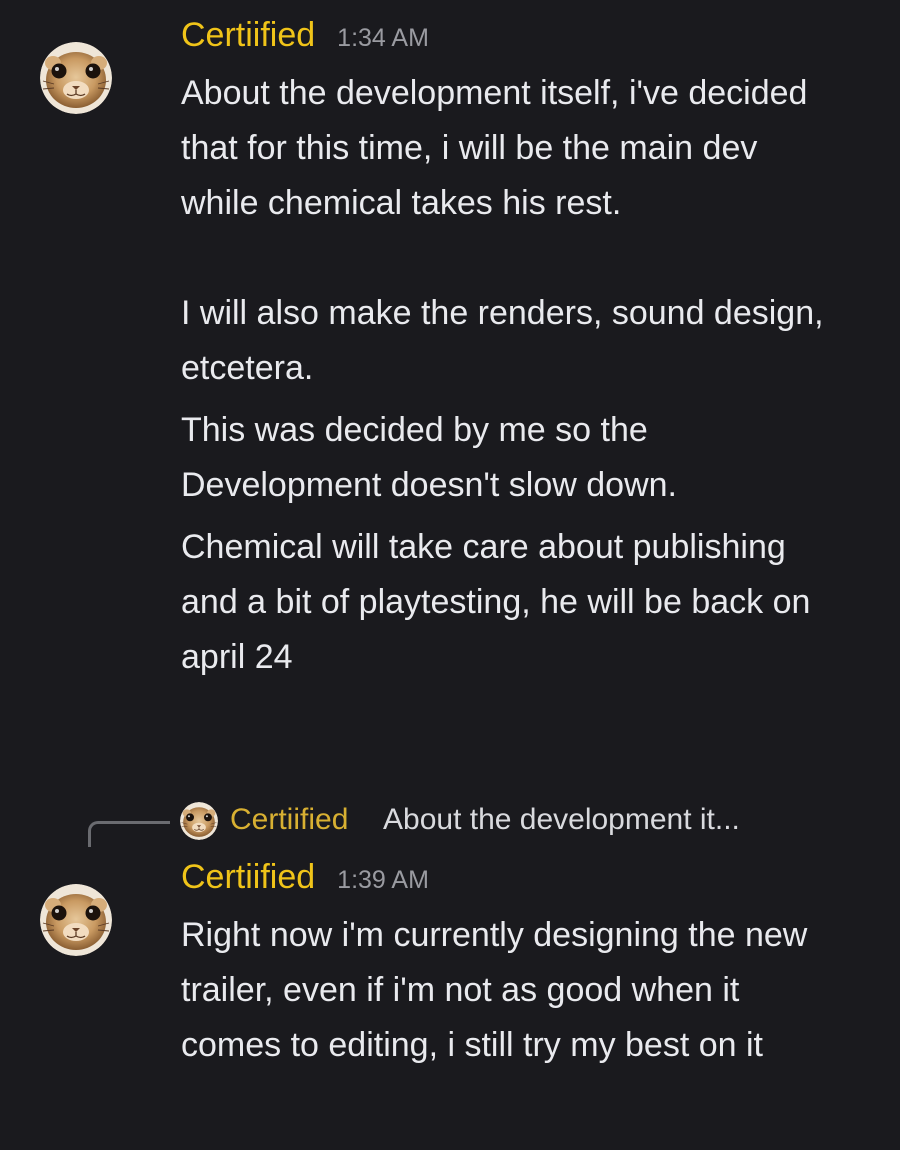 The width and height of the screenshot is (900, 1150). I want to click on reply-avatar, so click(199, 821).